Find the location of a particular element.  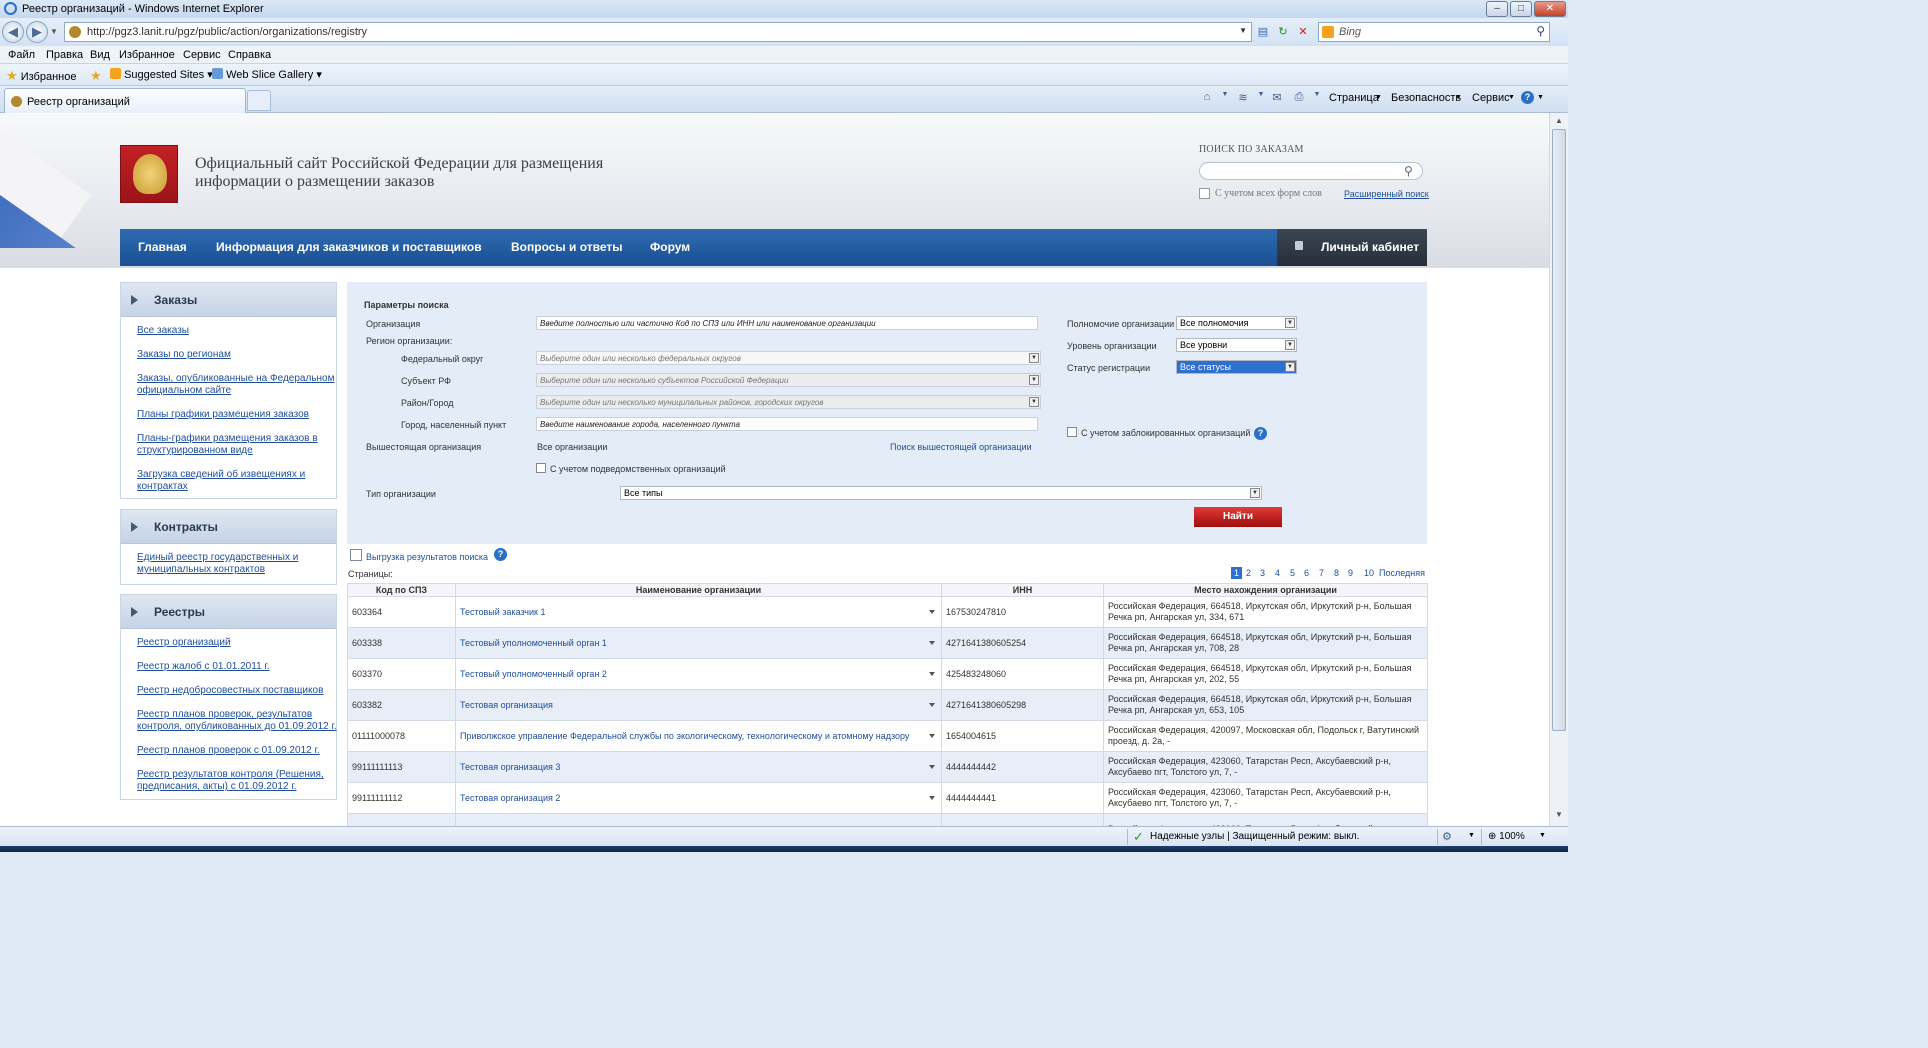

protected-mode-icon: ⚙ is located at coordinates (1447, 836).